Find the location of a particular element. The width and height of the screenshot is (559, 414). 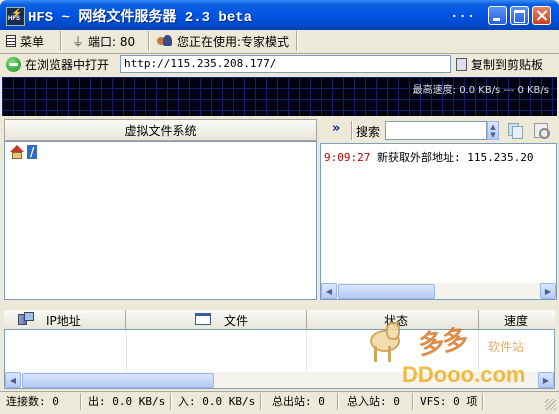

copy-log-icon is located at coordinates (515, 130).